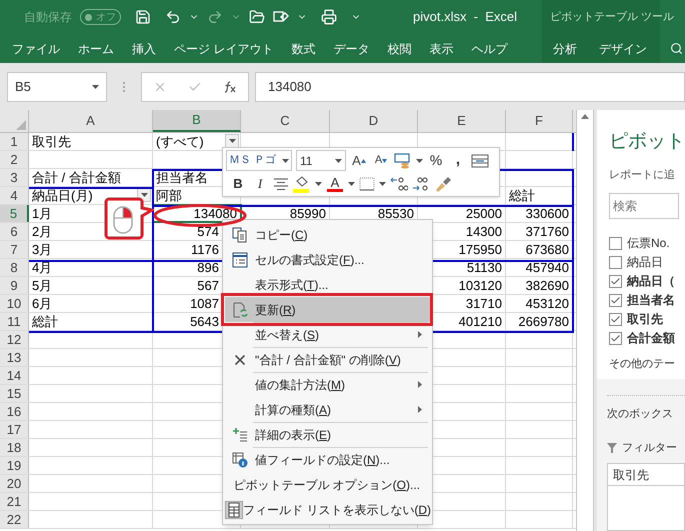 This screenshot has width=685, height=531. What do you see at coordinates (327, 434) in the screenshot?
I see `menu-item: 詳細の表示(E)` at bounding box center [327, 434].